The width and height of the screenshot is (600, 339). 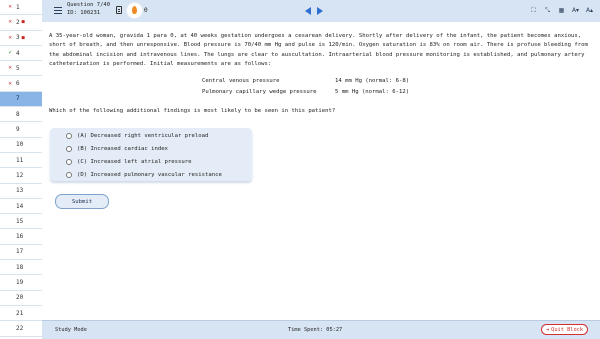 What do you see at coordinates (21, 53) in the screenshot?
I see `sidebar-question-4: ✓ 4` at bounding box center [21, 53].